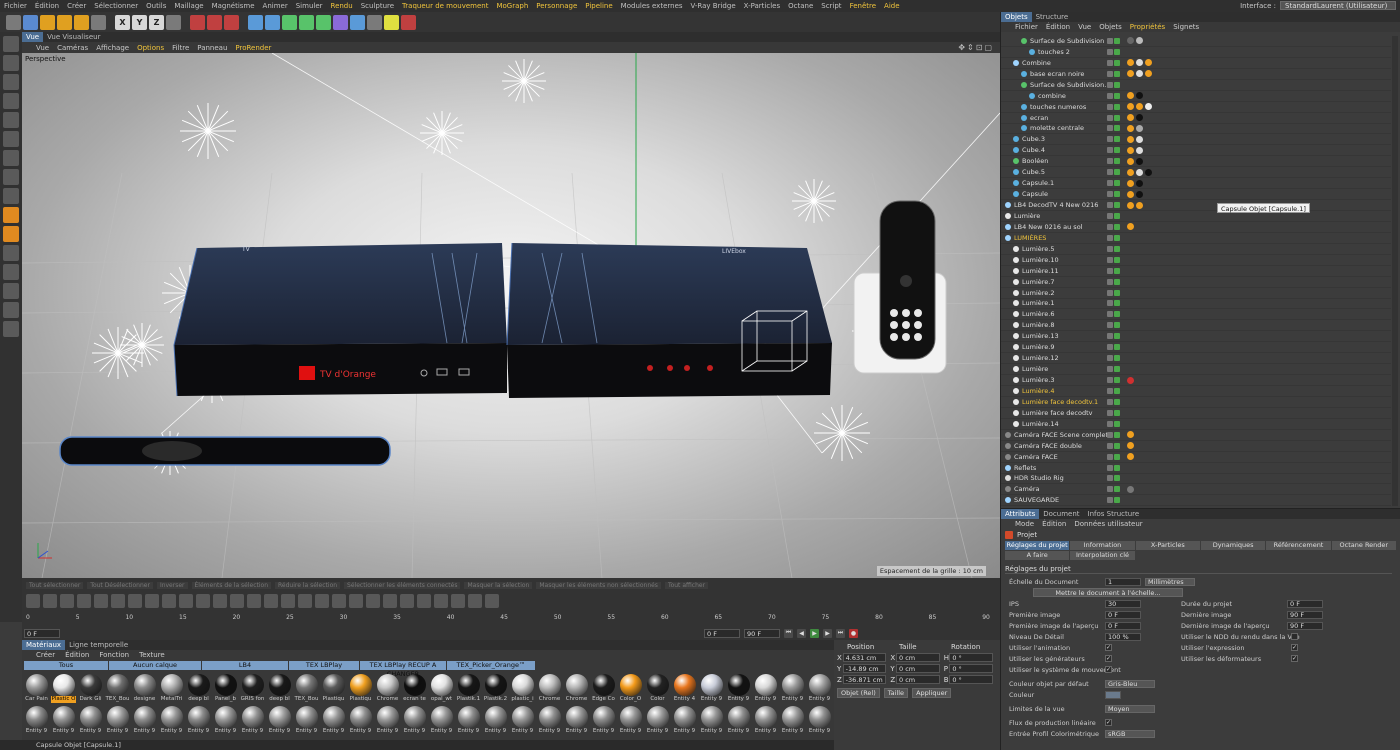 This screenshot has width=1400, height=750. I want to click on scale-unit-dropdown: Millimètres, so click(1170, 581).